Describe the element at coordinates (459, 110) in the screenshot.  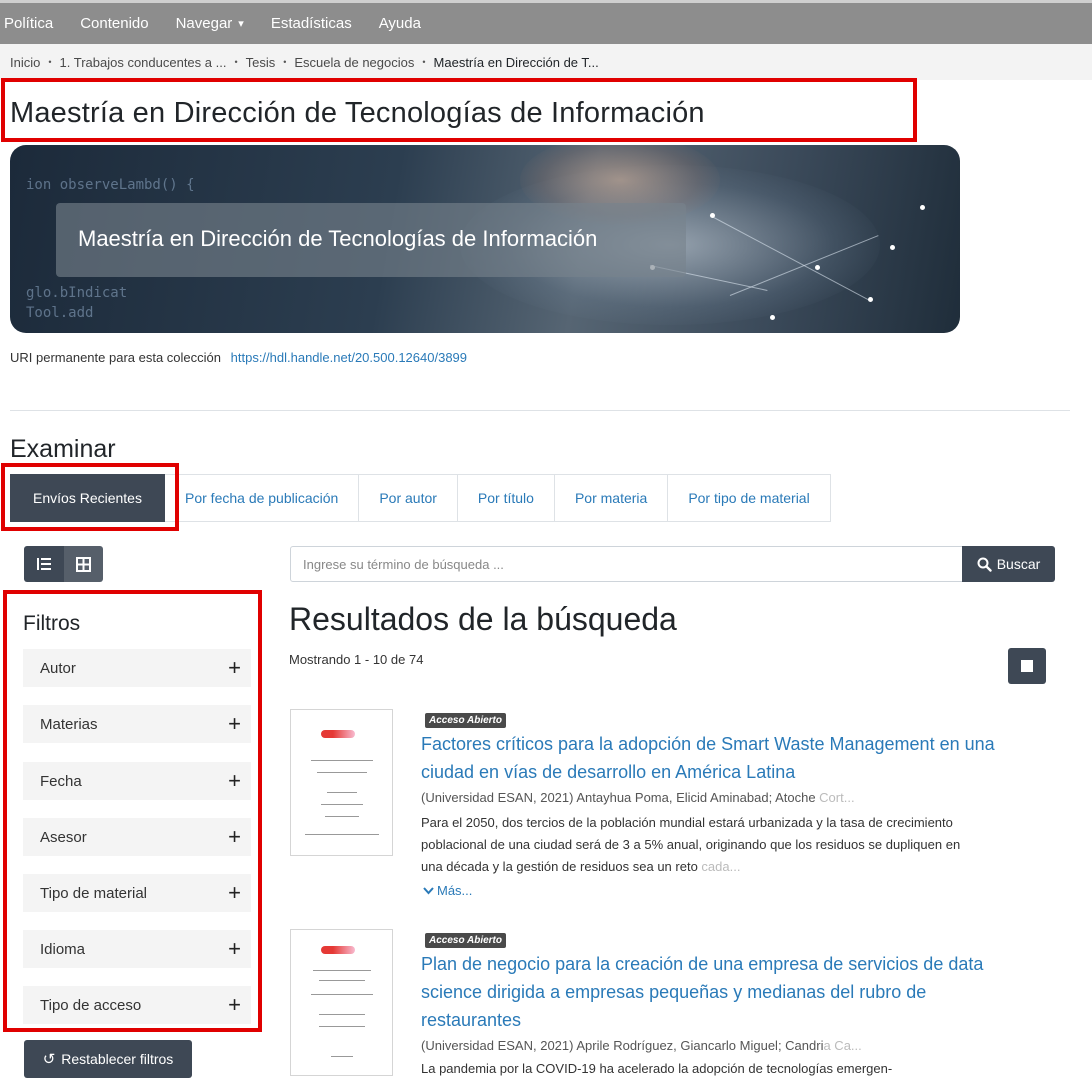
I see `highlight-box-title` at that location.